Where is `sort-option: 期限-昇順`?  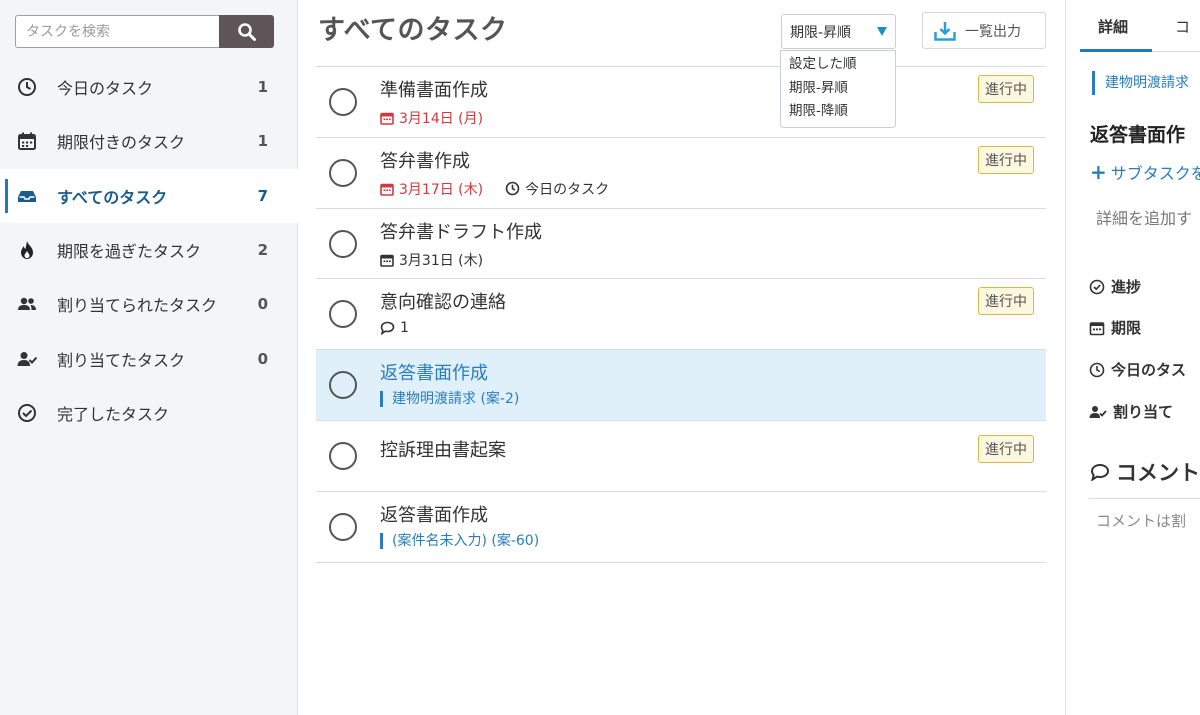 sort-option: 期限-昇順 is located at coordinates (838, 89).